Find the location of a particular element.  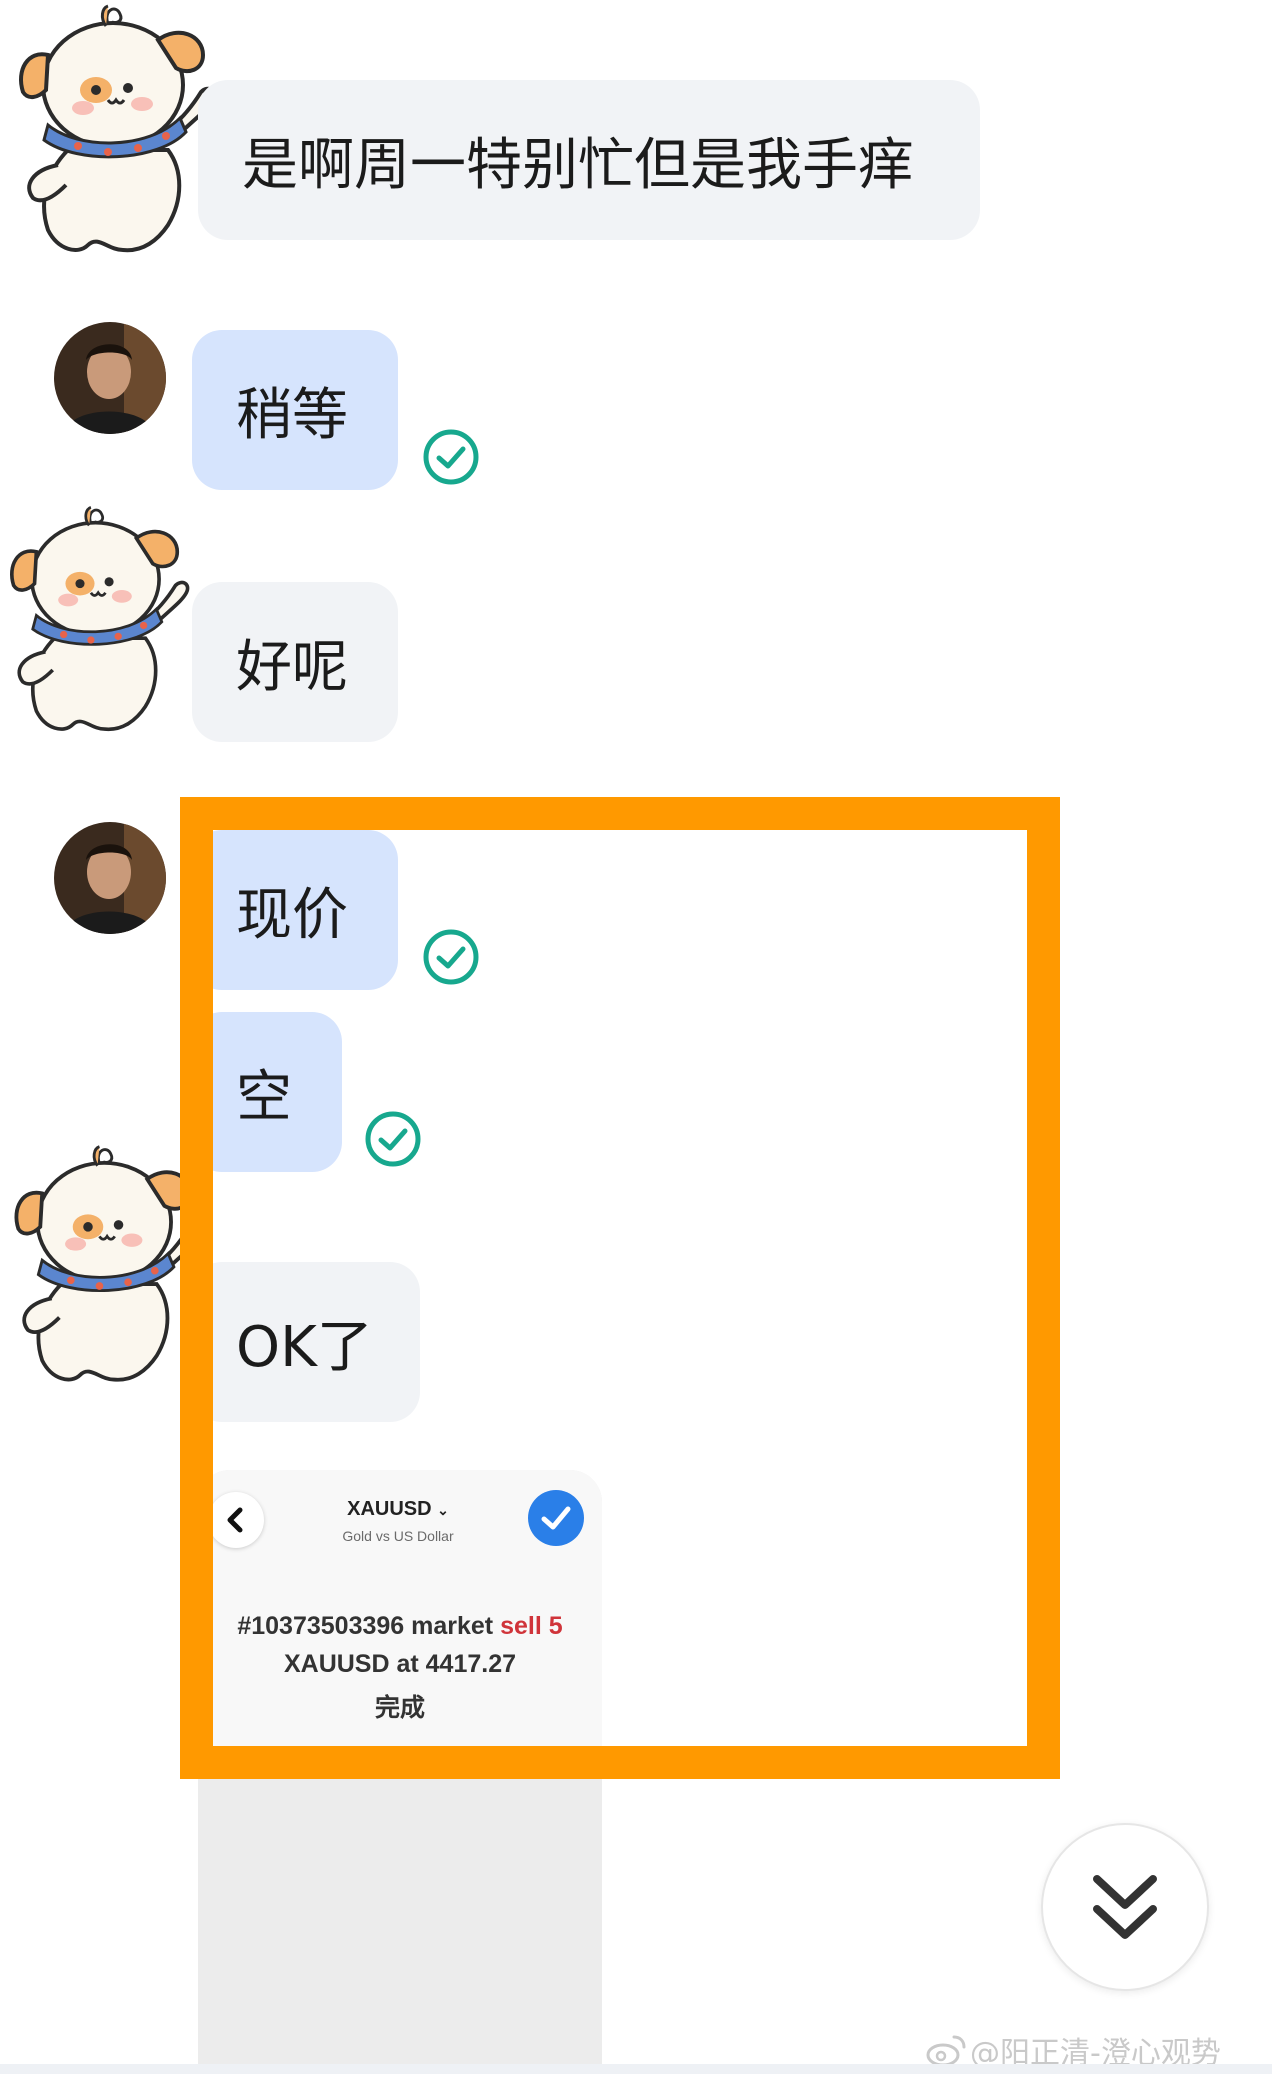

message-bubble-other: 是啊周一特别忙但是我手痒 is located at coordinates (589, 160).